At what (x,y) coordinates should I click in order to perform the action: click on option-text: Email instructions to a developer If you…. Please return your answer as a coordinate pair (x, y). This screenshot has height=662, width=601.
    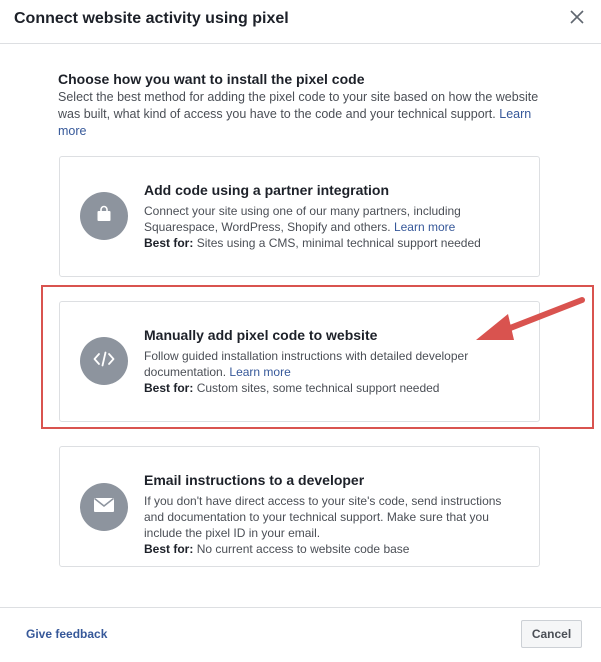
    Looking at the image, I should click on (334, 514).